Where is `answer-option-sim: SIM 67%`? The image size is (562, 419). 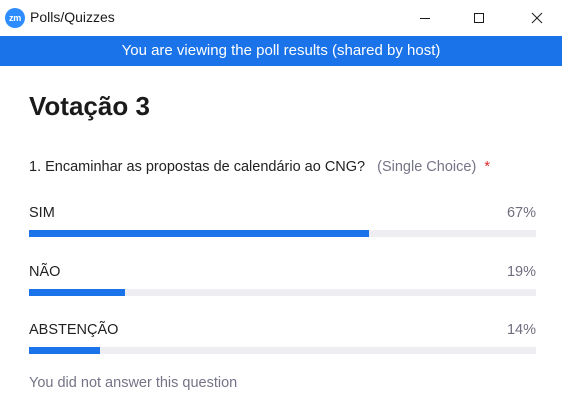 answer-option-sim: SIM 67% is located at coordinates (282, 230).